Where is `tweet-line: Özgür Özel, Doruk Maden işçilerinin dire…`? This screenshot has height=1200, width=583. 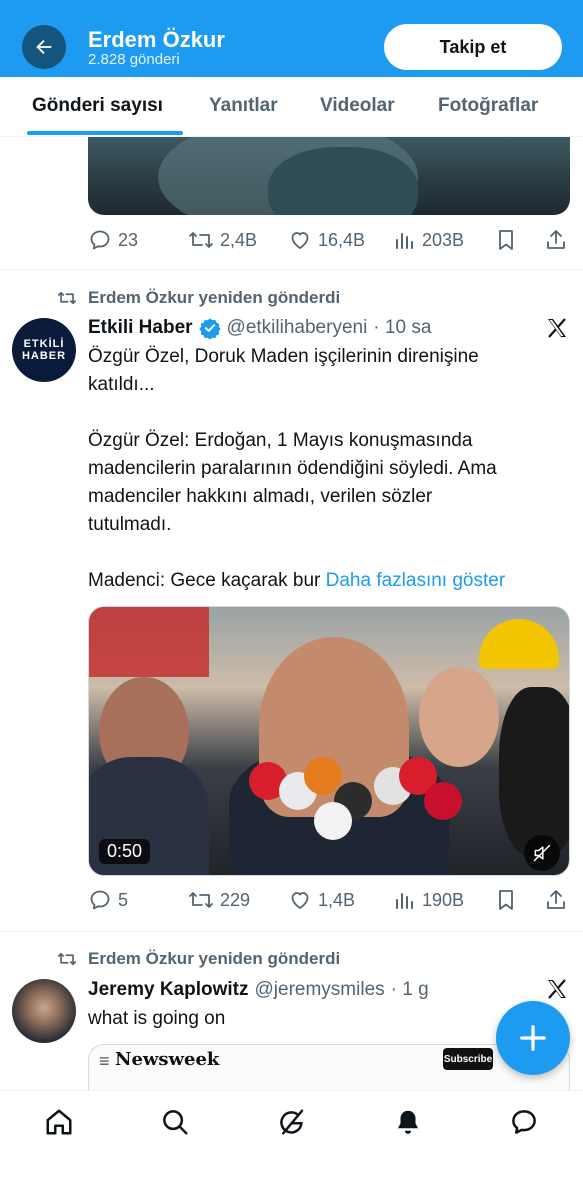
tweet-line: Özgür Özel, Doruk Maden işçilerinin dire… is located at coordinates (283, 356).